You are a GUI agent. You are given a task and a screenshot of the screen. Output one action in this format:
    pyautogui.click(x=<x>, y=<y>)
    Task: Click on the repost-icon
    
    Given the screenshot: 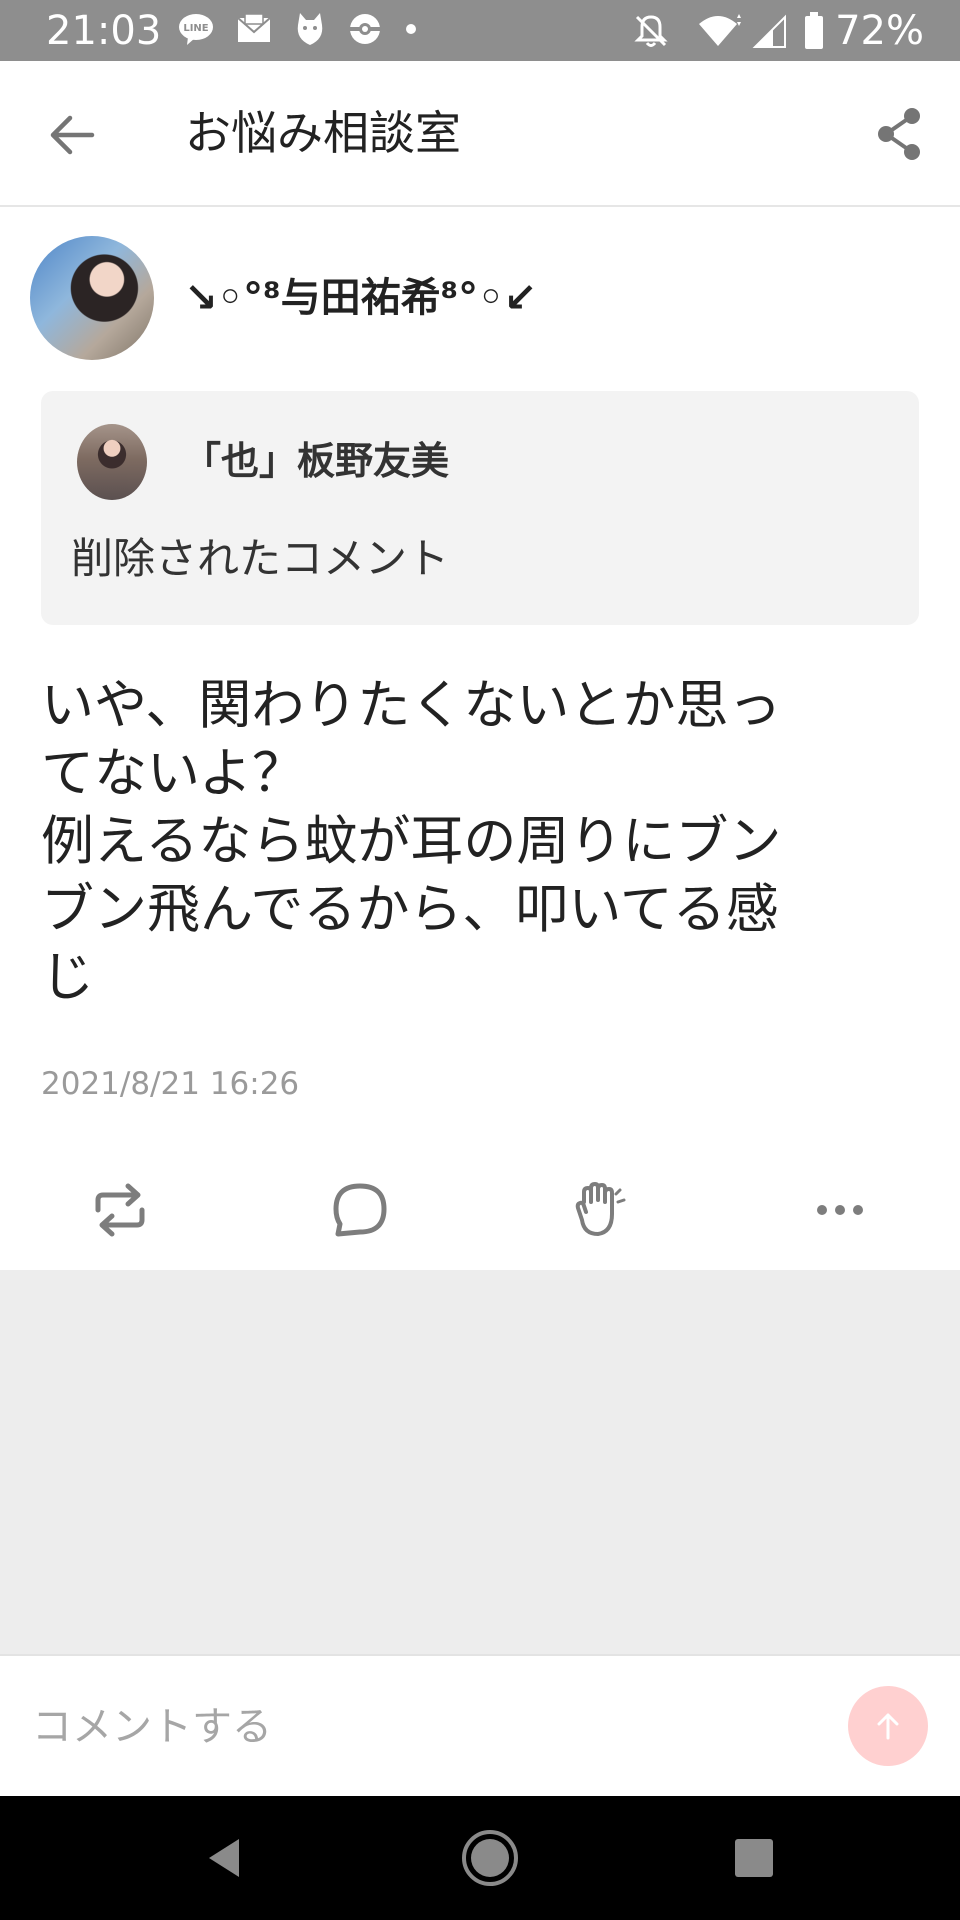 What is the action you would take?
    pyautogui.click(x=120, y=1210)
    